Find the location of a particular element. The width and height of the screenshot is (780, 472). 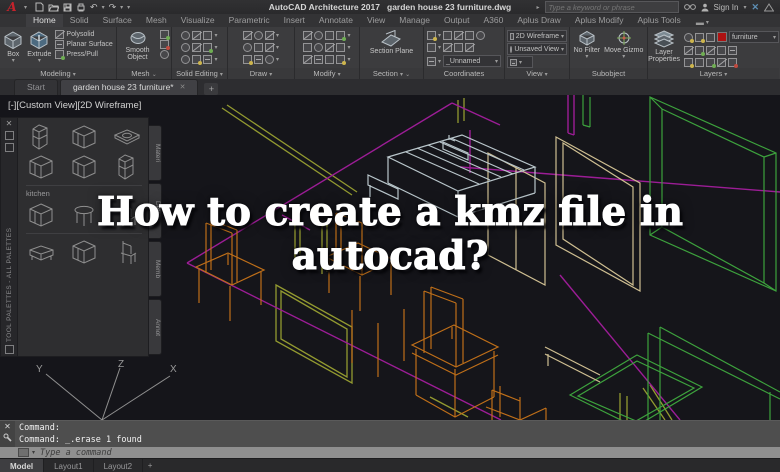

fillet-icon is located at coordinates (341, 47).